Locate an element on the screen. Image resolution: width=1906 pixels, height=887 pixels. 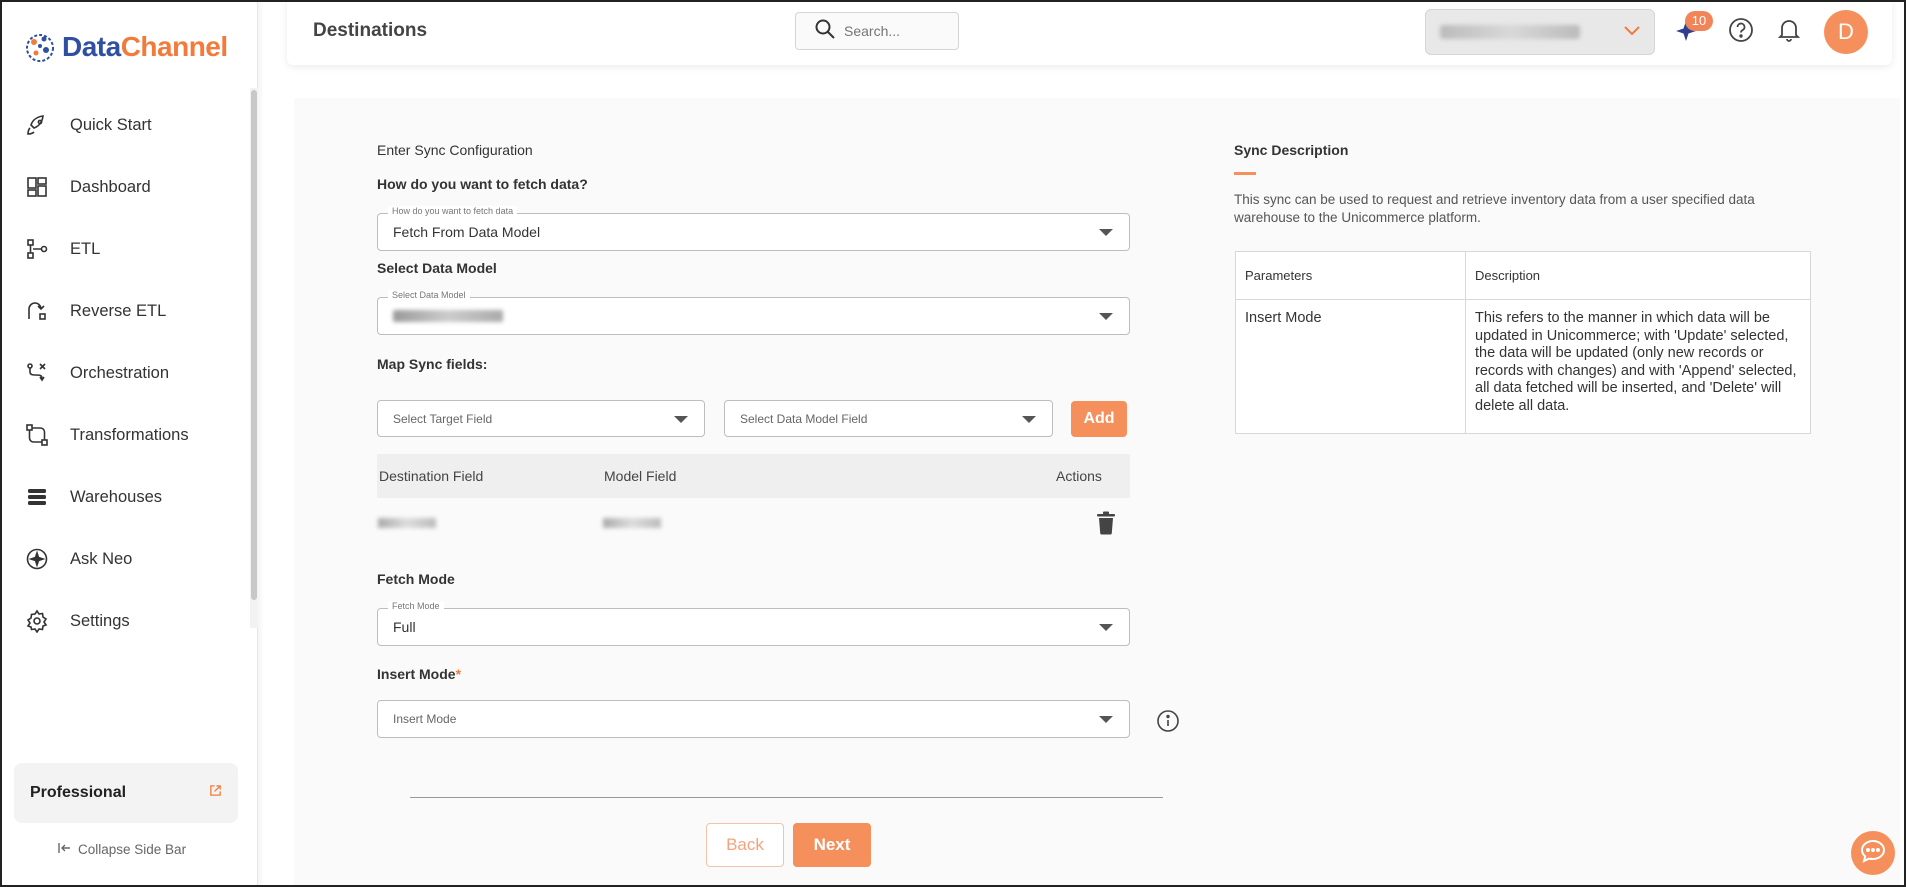
bell-icon is located at coordinates (1789, 32).